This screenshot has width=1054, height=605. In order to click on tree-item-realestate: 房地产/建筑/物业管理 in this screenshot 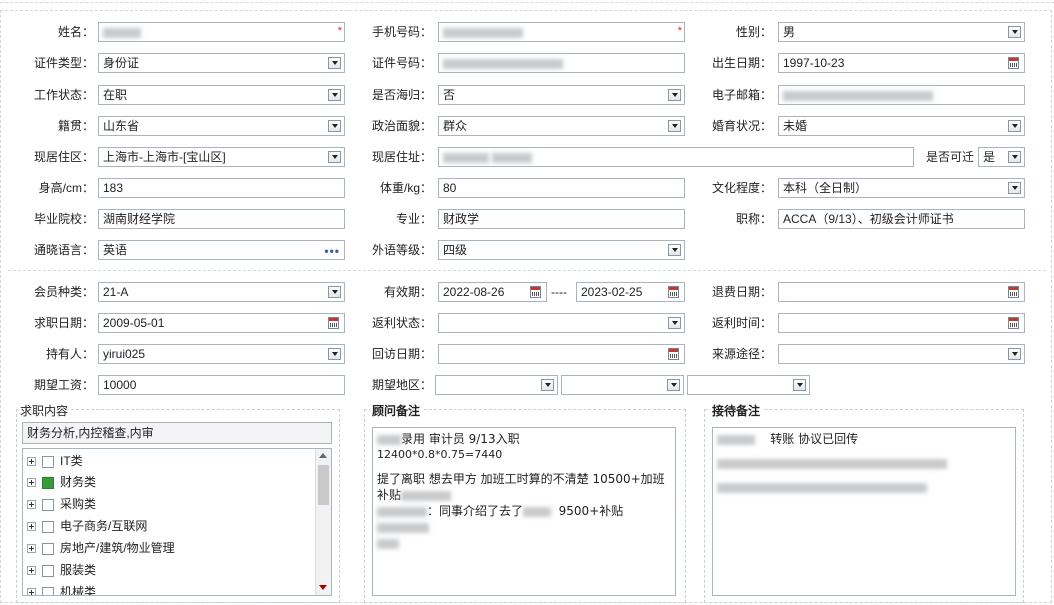, I will do `click(101, 548)`.